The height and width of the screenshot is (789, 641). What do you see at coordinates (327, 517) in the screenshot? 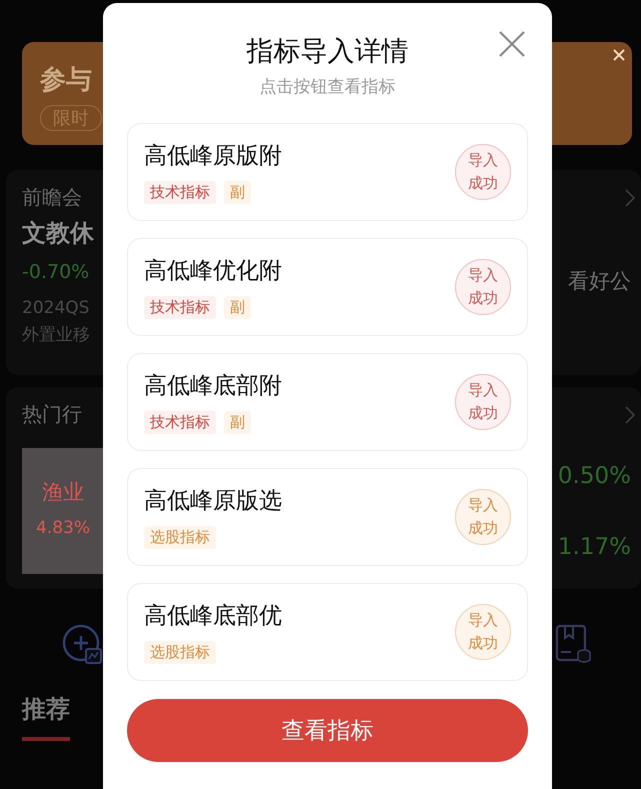
I see `indicator-card: 高低峰原版选 选股指标 导入成功` at bounding box center [327, 517].